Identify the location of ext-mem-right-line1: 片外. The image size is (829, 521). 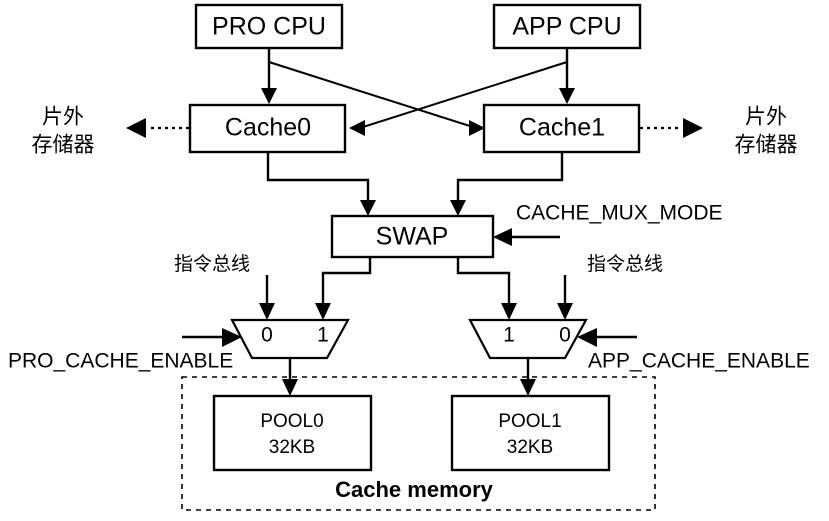
(766, 117).